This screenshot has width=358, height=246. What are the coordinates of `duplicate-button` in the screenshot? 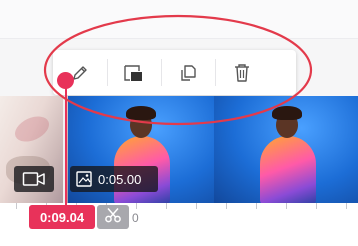 It's located at (188, 72).